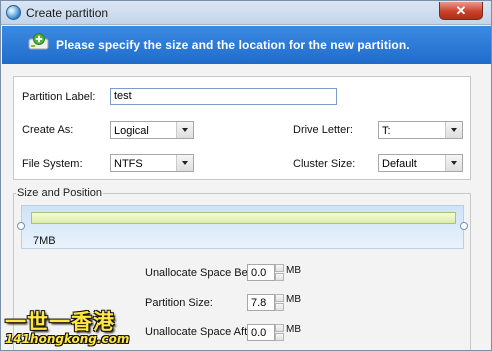  I want to click on unallocated-before-stepper, so click(279, 272).